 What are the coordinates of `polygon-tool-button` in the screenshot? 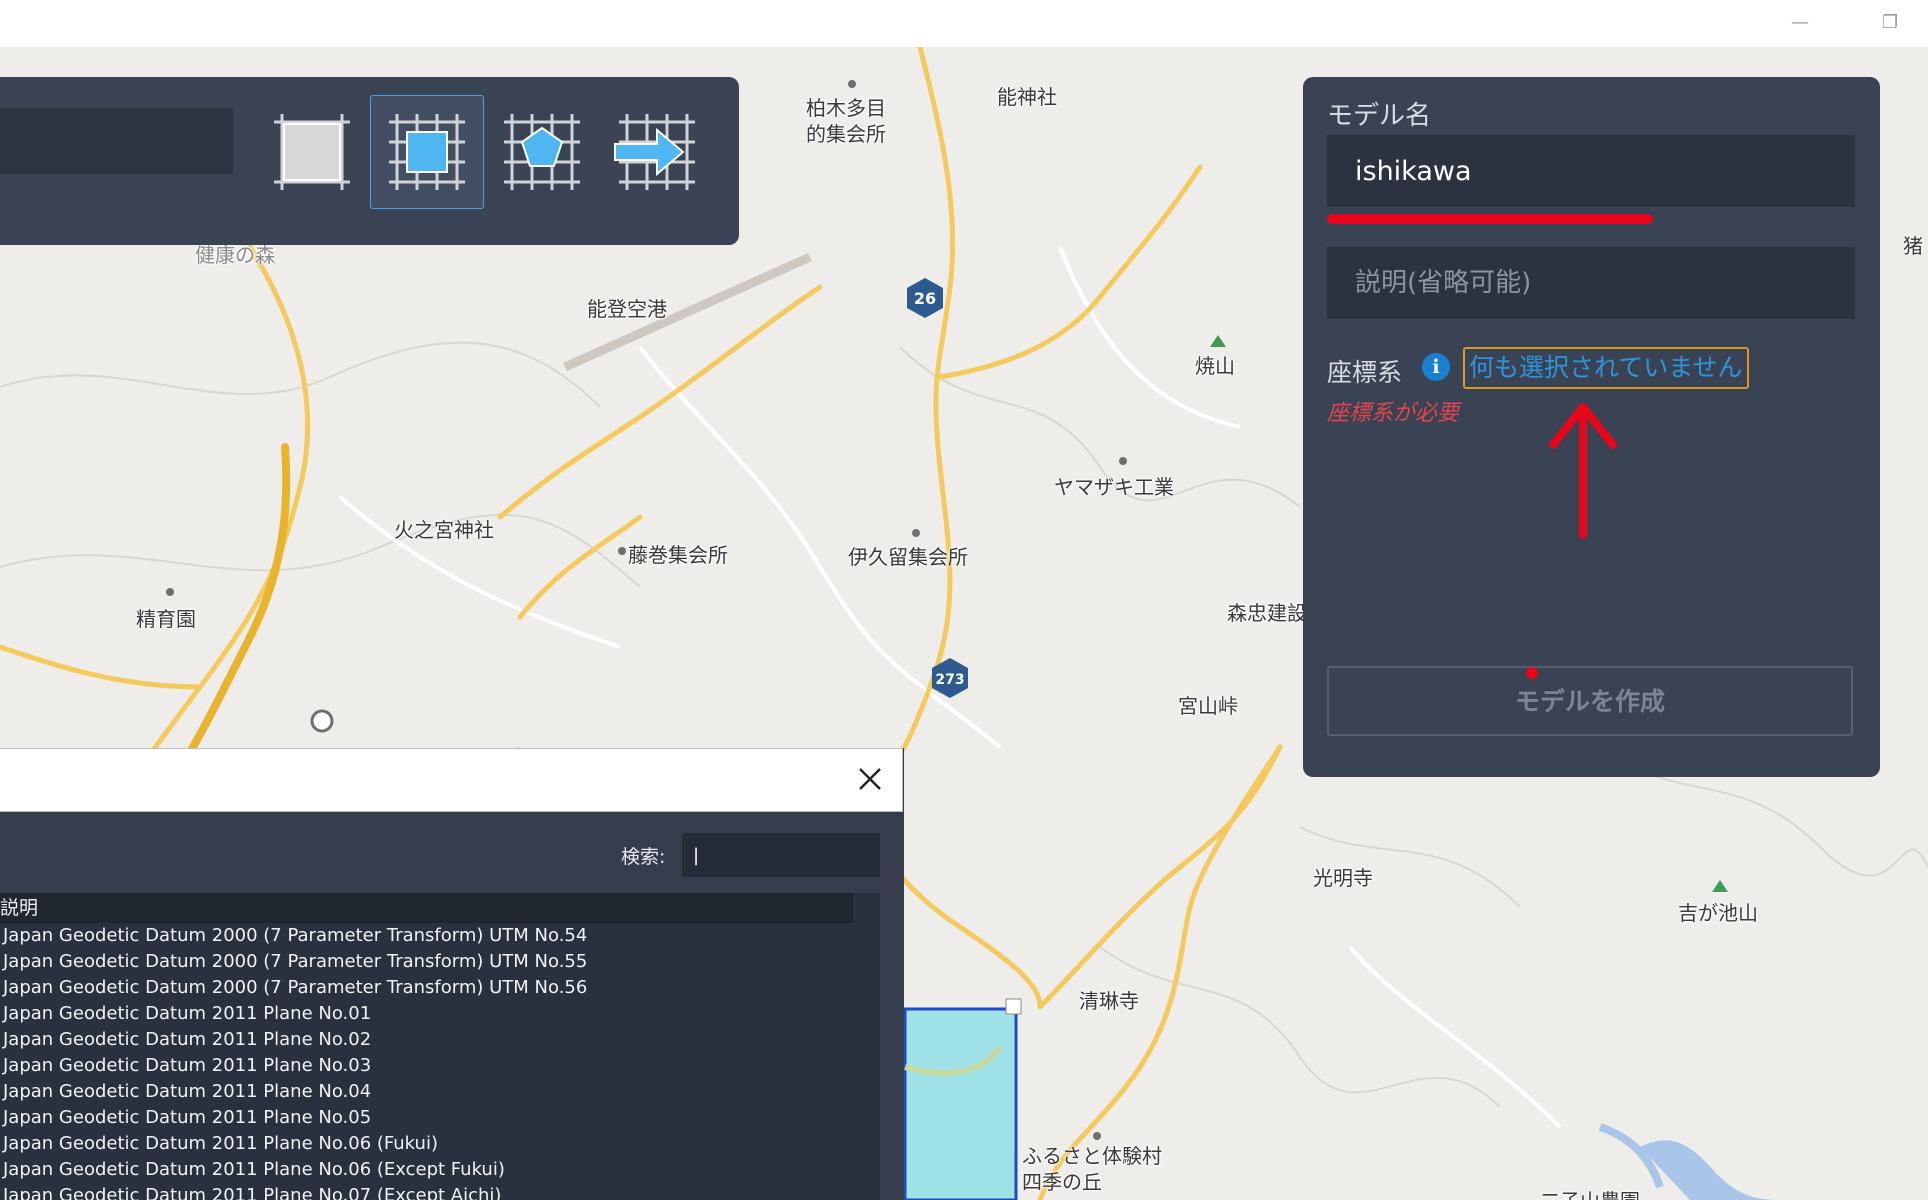 It's located at (542, 152).